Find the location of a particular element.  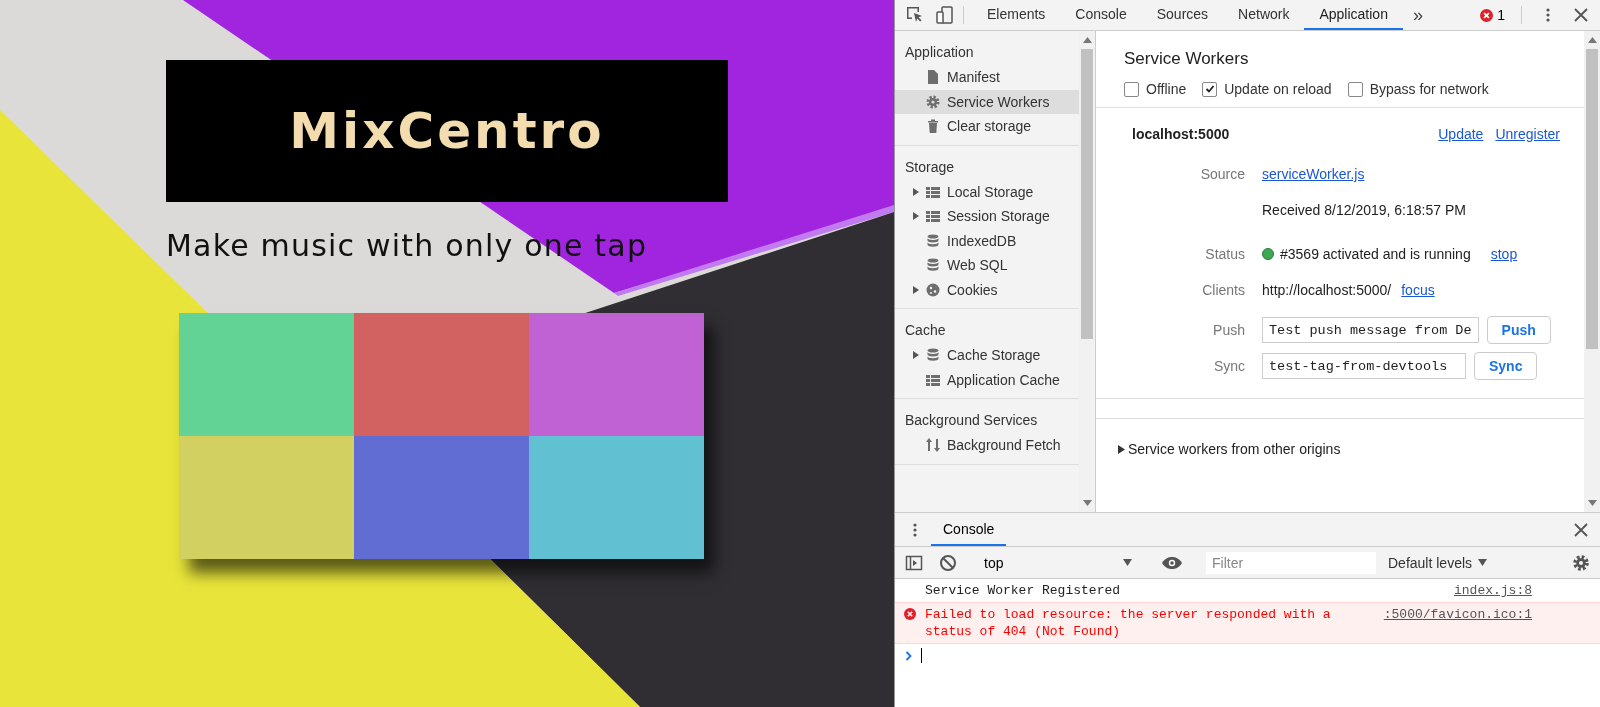

text-cursor is located at coordinates (921, 655).